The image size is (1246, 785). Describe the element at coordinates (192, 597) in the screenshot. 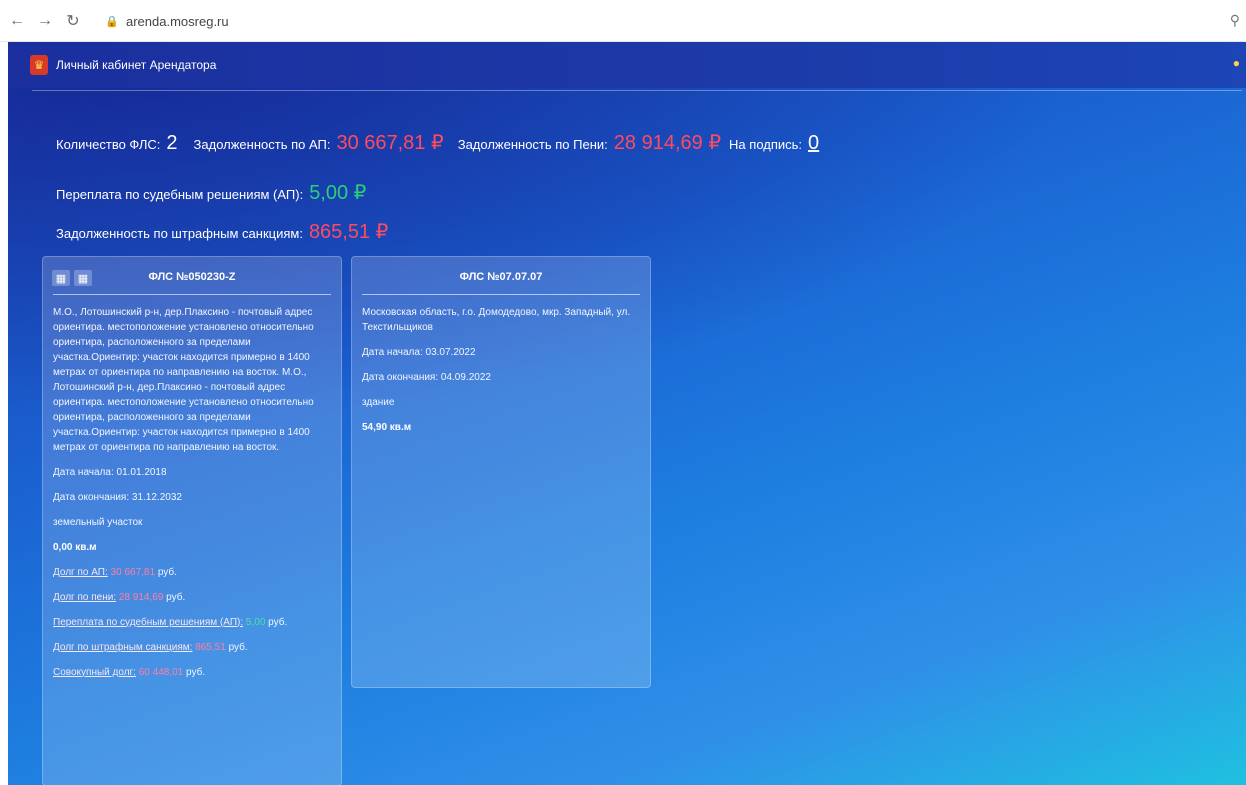

I see `card-debt-penalty: Долг по пени: 28 914,69 руб.` at that location.